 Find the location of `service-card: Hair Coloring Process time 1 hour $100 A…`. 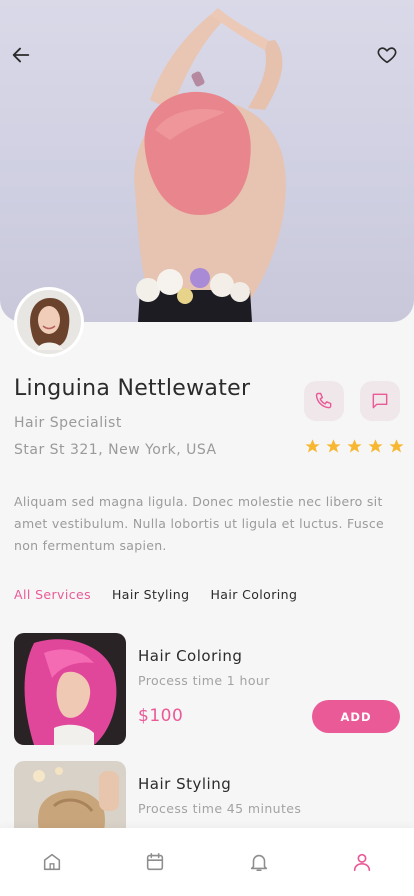

service-card: Hair Coloring Process time 1 hour $100 A… is located at coordinates (207, 689).